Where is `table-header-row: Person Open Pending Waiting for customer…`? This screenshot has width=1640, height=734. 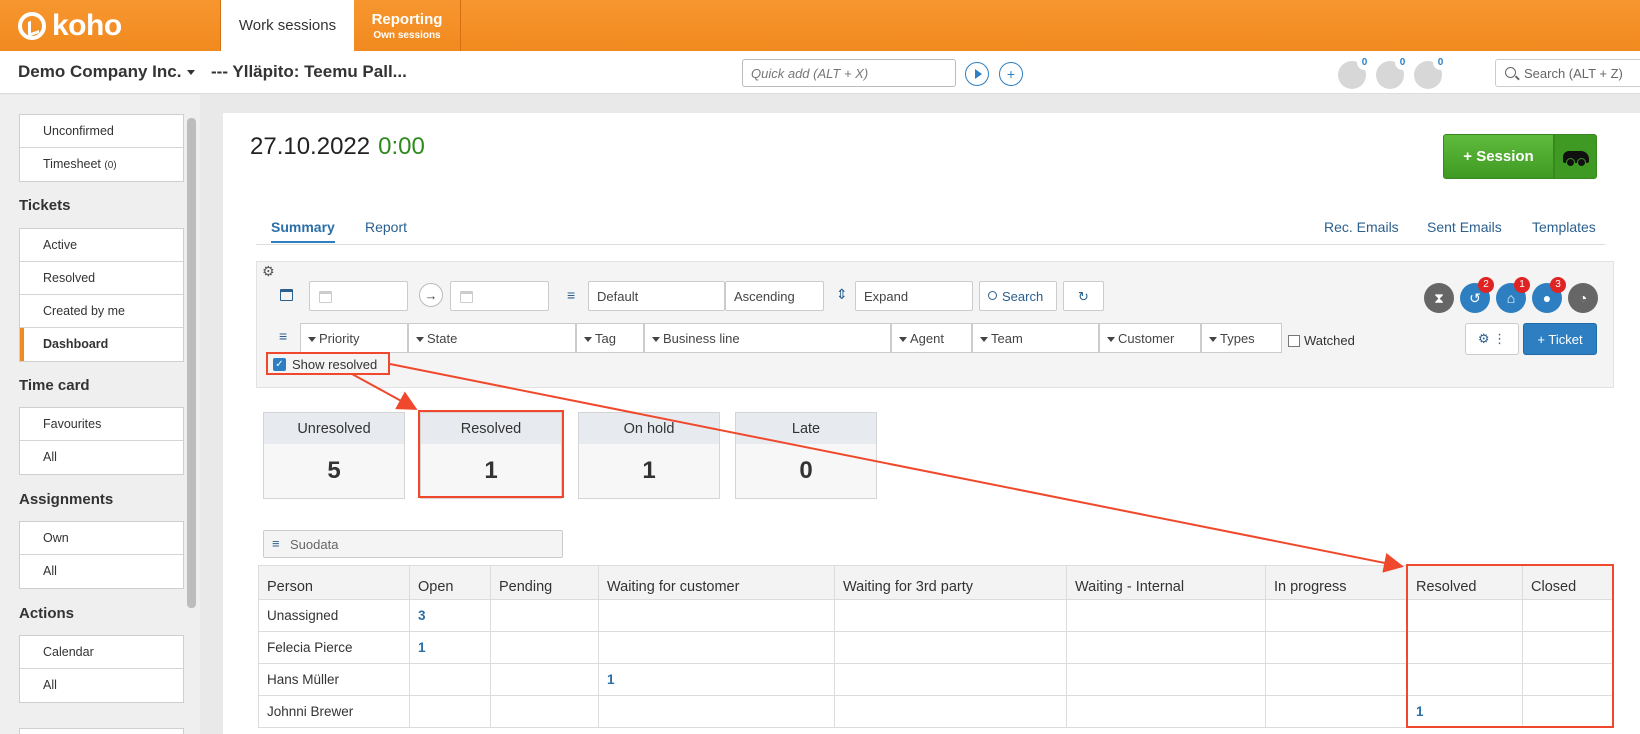 table-header-row: Person Open Pending Waiting for customer… is located at coordinates (936, 582).